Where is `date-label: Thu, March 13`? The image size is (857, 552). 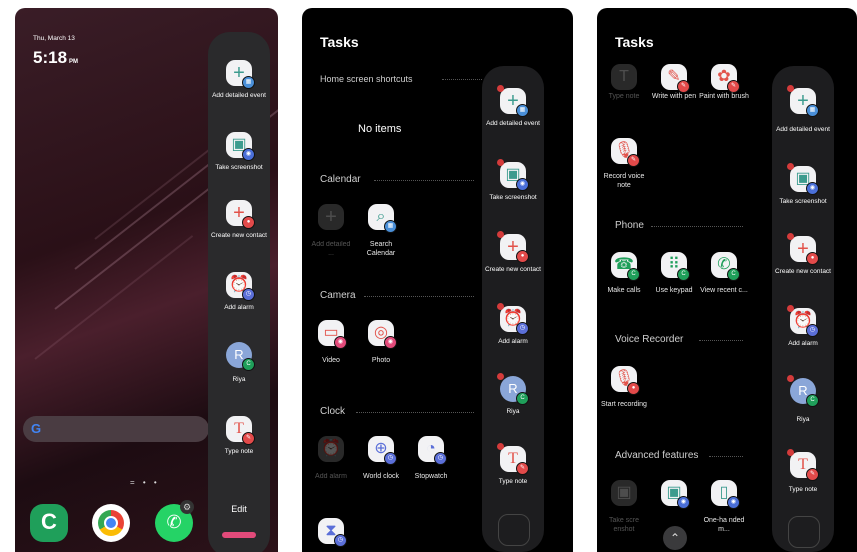 date-label: Thu, March 13 is located at coordinates (54, 38).